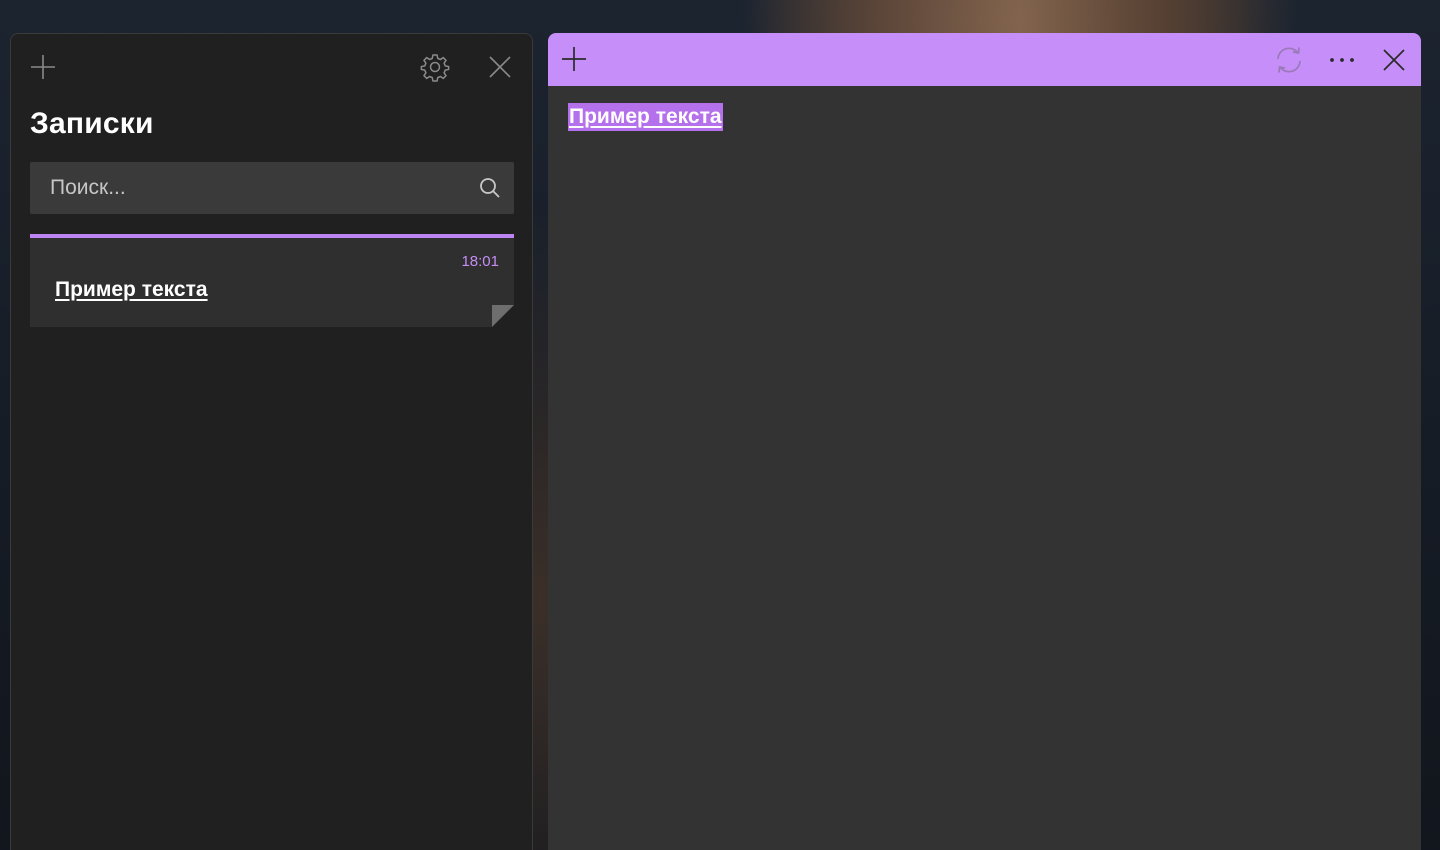 This screenshot has height=850, width=1440. What do you see at coordinates (503, 316) in the screenshot?
I see `note-corner-fold` at bounding box center [503, 316].